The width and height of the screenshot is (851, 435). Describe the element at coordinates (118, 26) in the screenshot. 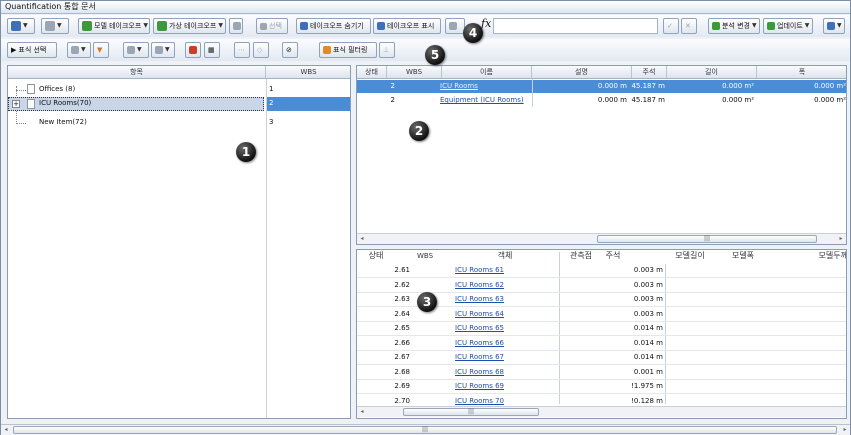

I see `model-takeoff-label: 모델 테이크오프` at that location.